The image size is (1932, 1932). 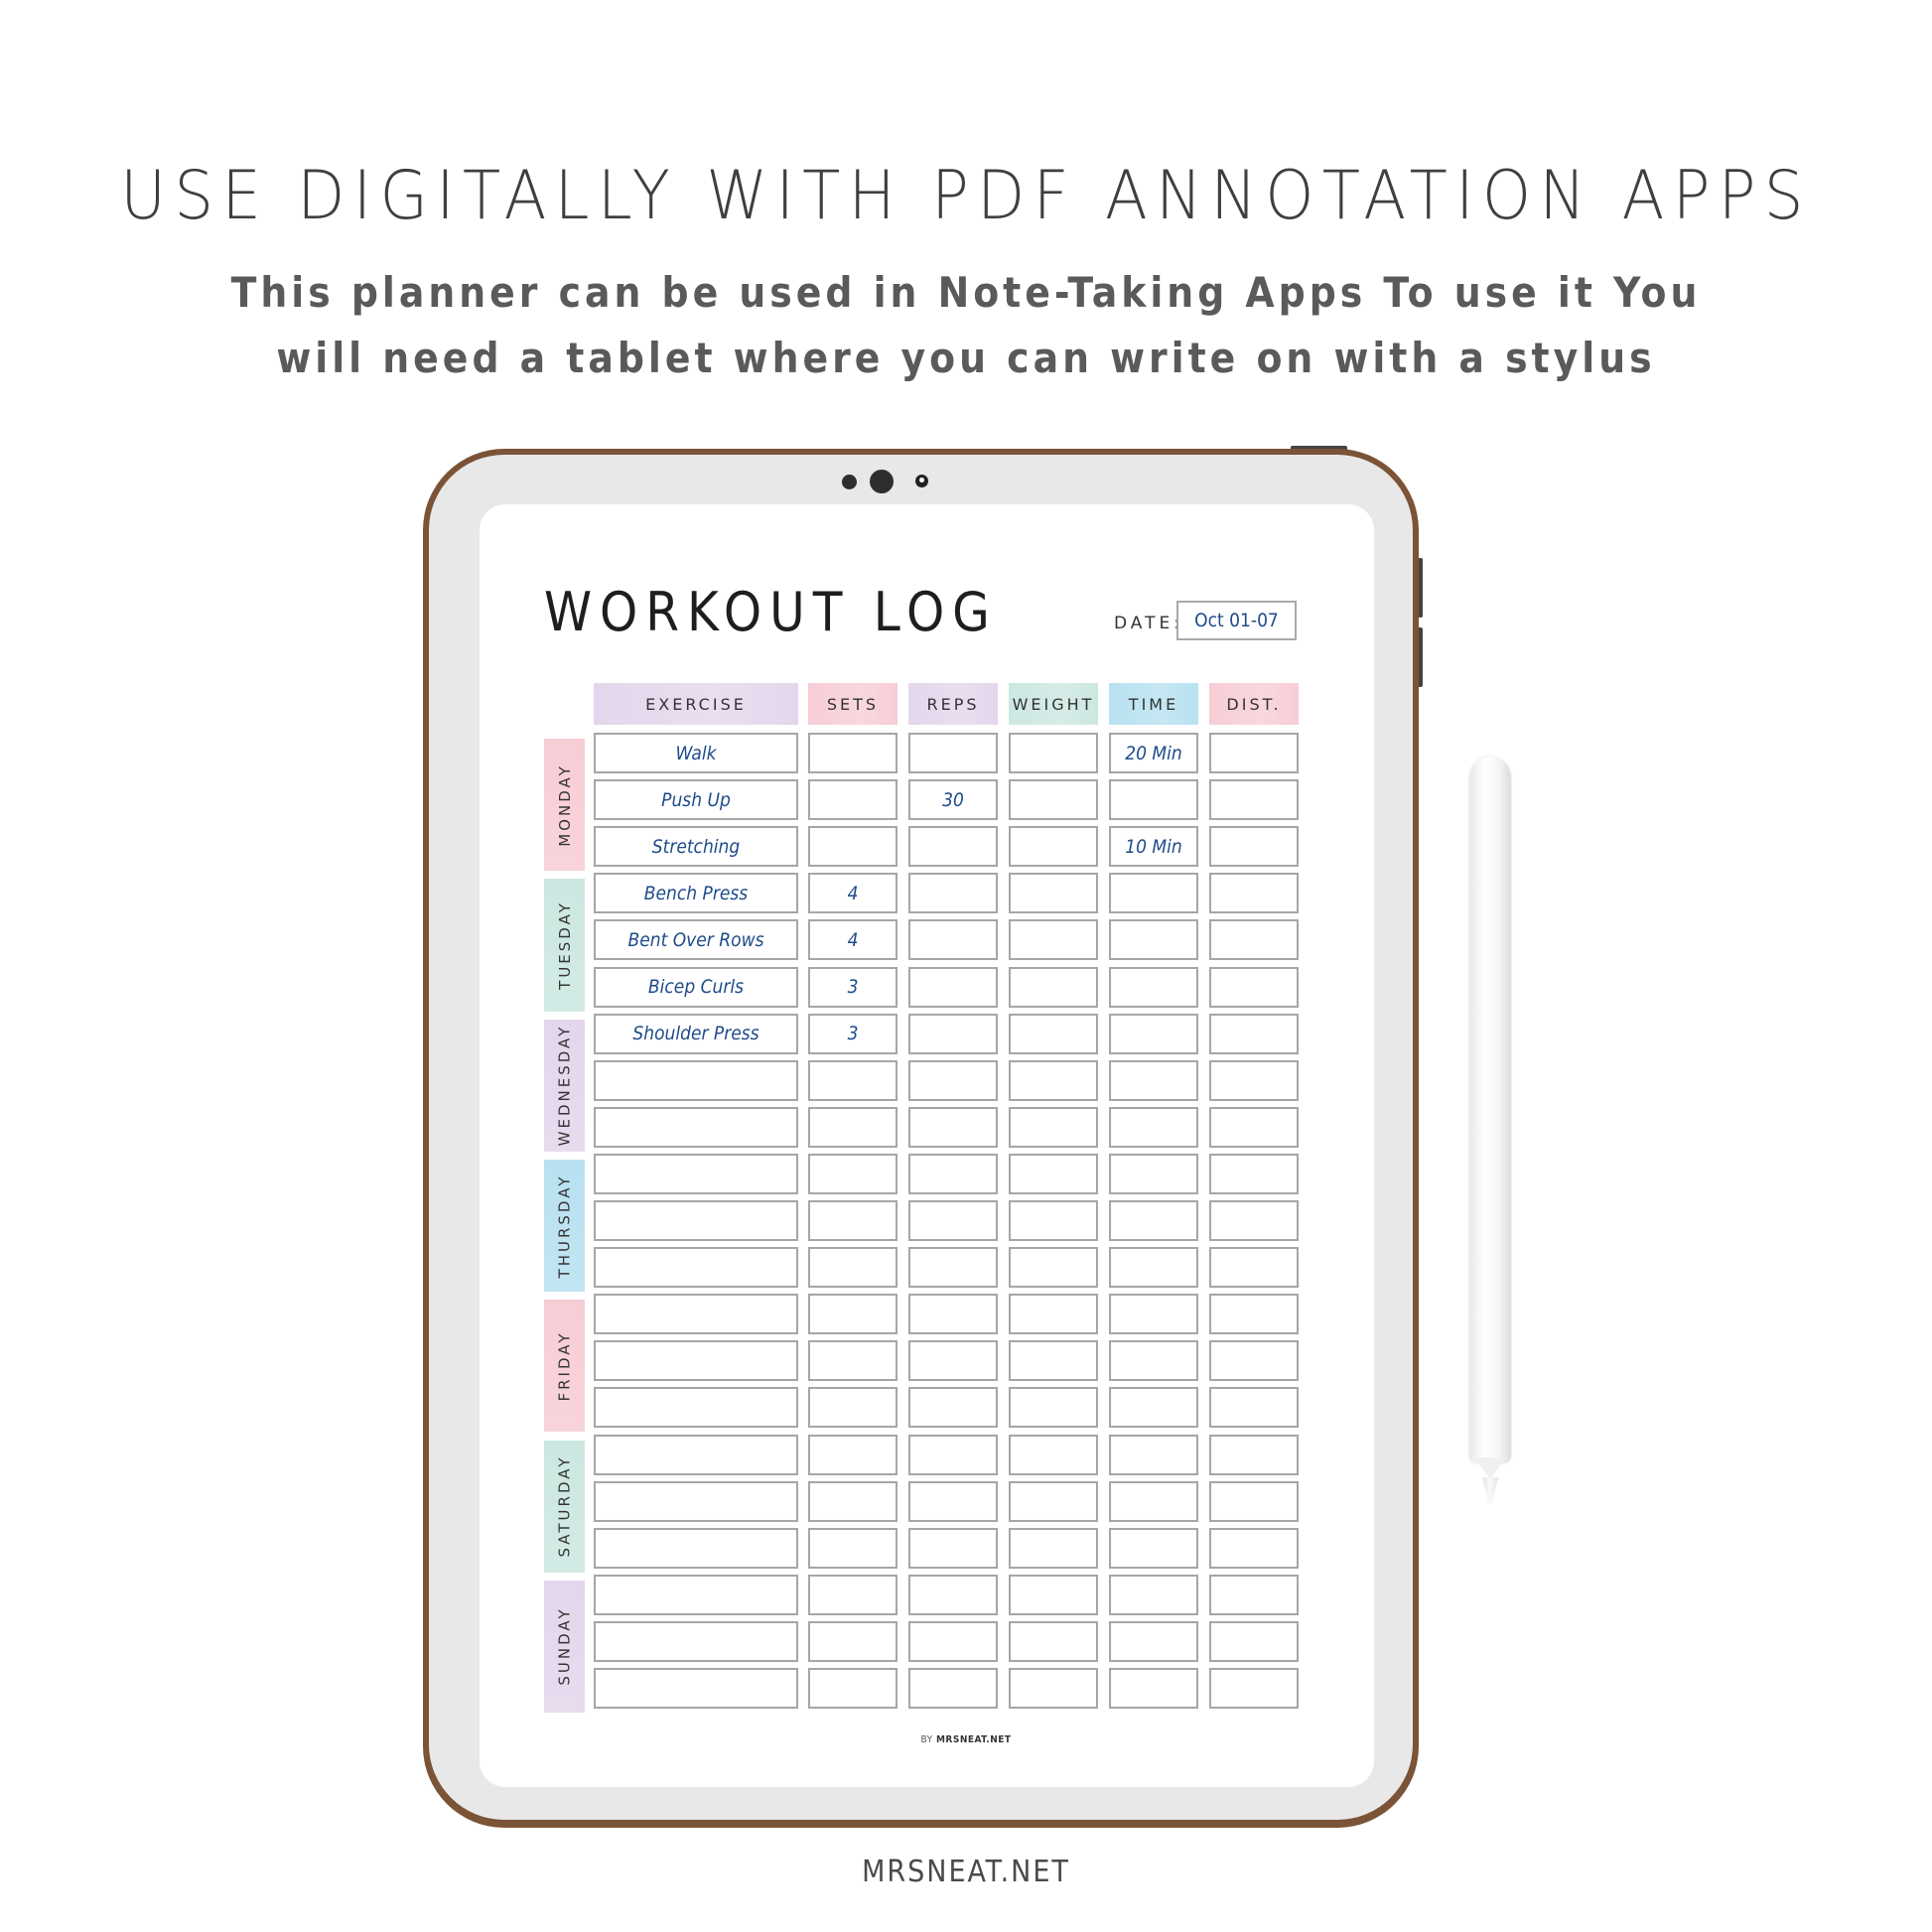 I want to click on cell-exercise: Bent Over Rows, so click(x=696, y=940).